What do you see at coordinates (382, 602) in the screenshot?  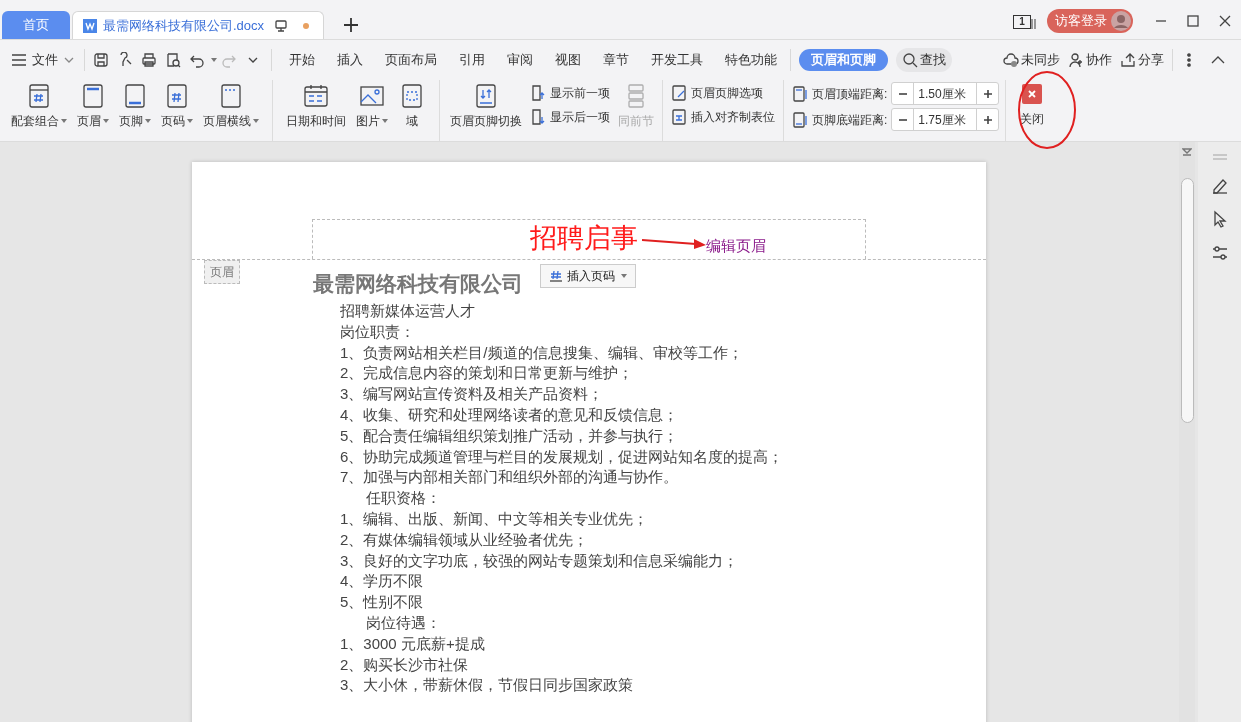 I see `body-text: 5、性别不限` at bounding box center [382, 602].